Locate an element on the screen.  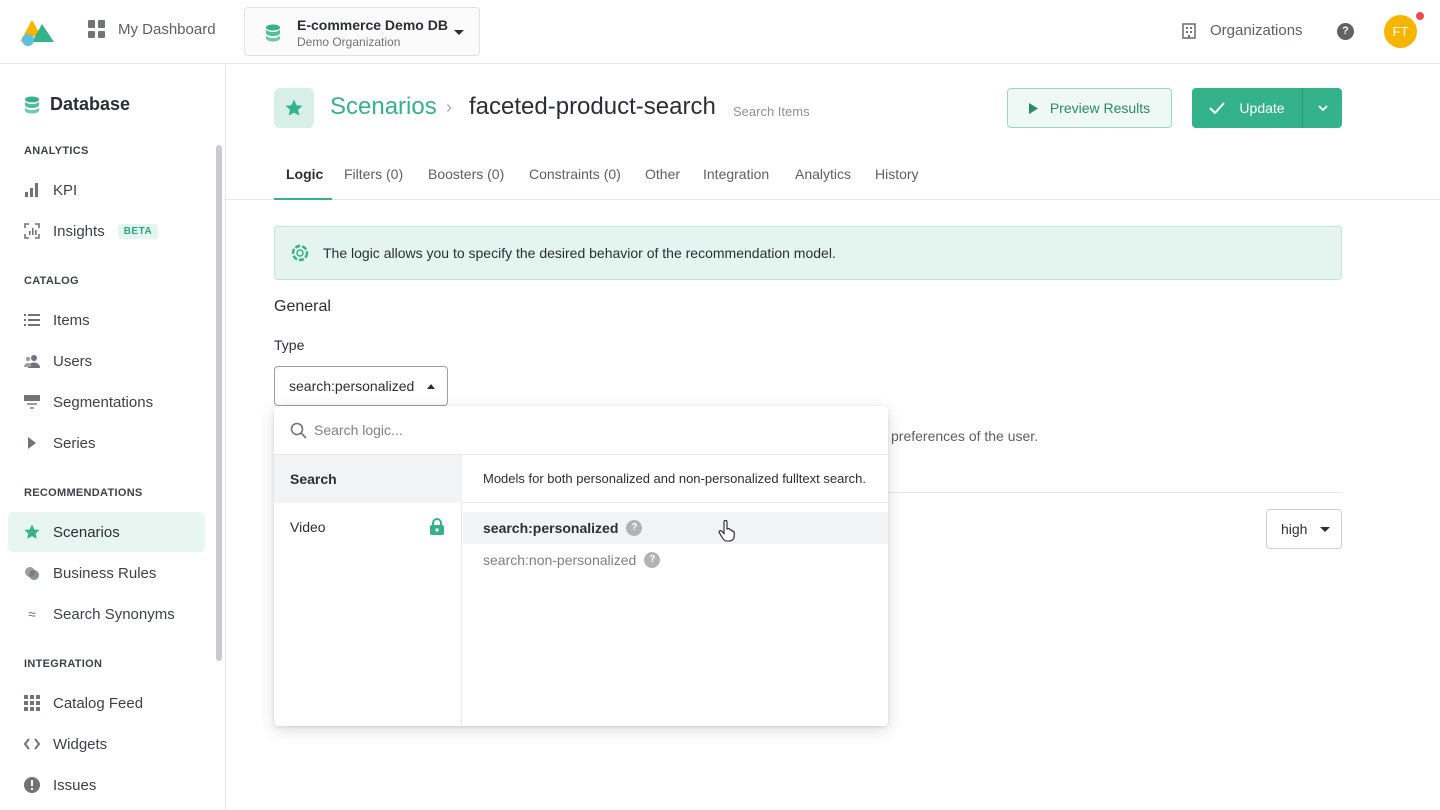
sidebar-item-label: KPI is located at coordinates (65, 190).